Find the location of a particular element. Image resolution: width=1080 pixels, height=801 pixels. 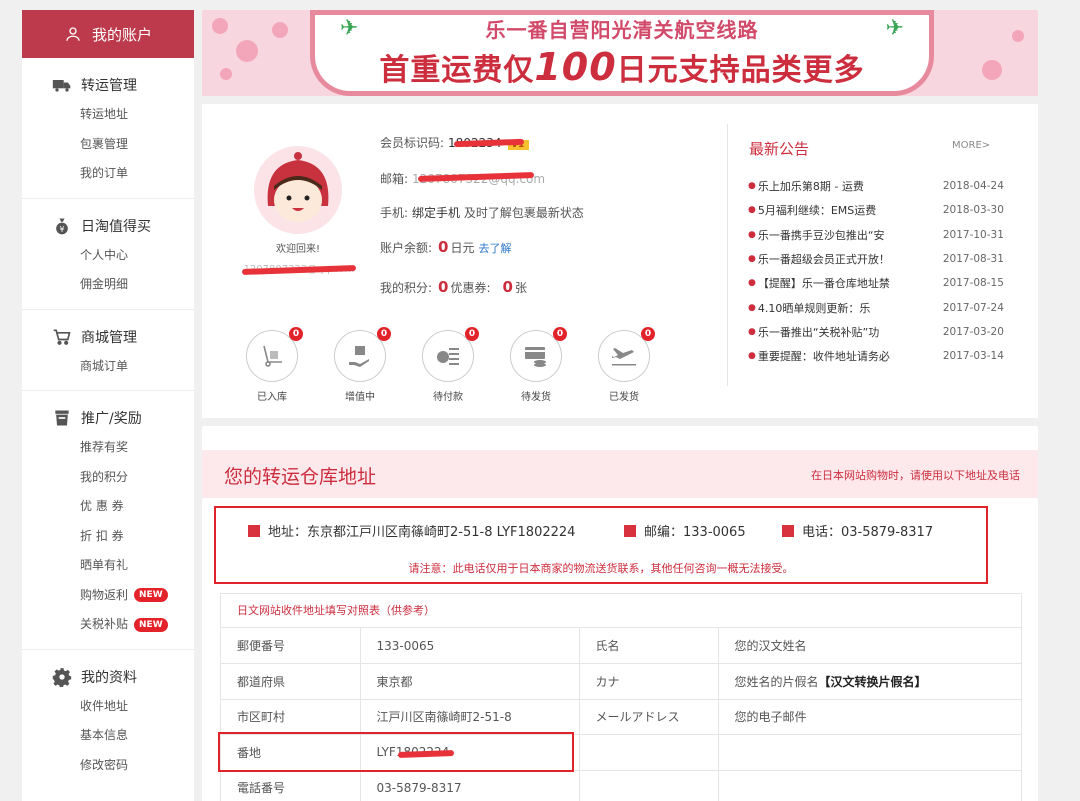

user-icon is located at coordinates (73, 34).